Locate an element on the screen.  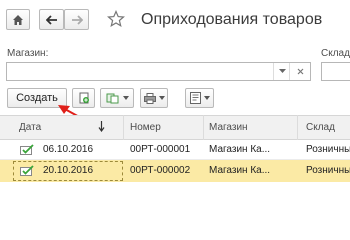
cell-number: 00РТ-000002 is located at coordinates (160, 170).